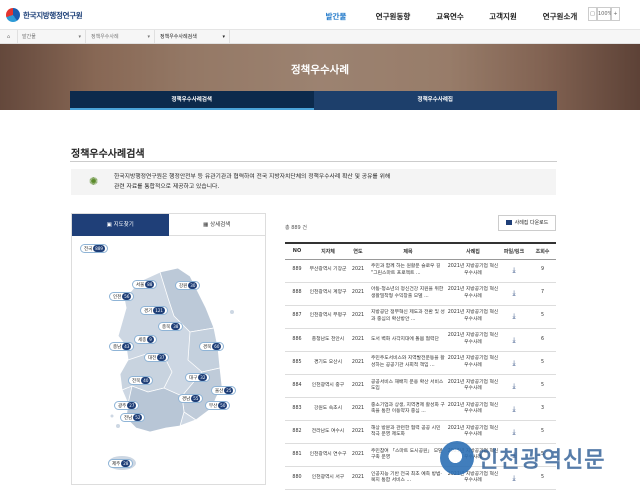  I want to click on row-region: 강원도 속초시, so click(328, 409).